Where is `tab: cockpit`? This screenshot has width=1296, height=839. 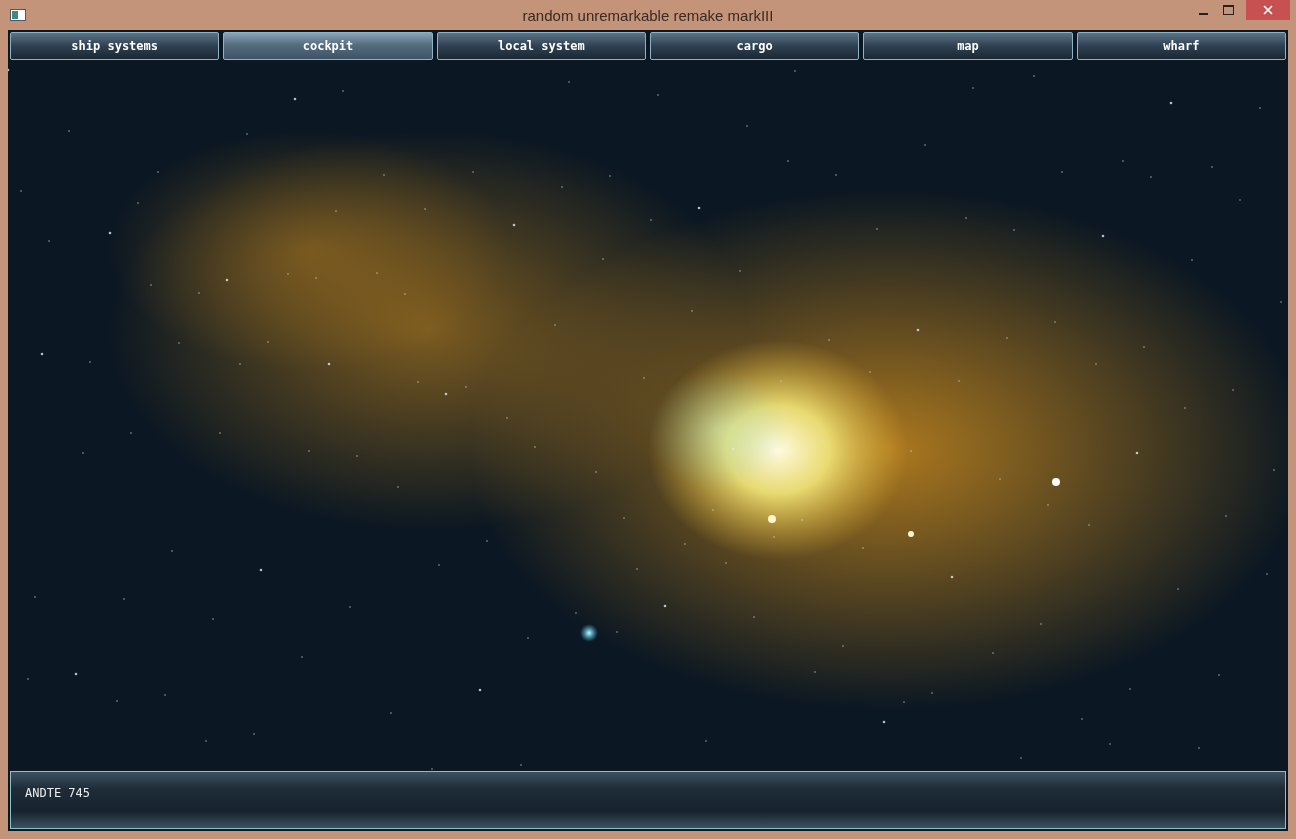 tab: cockpit is located at coordinates (328, 46).